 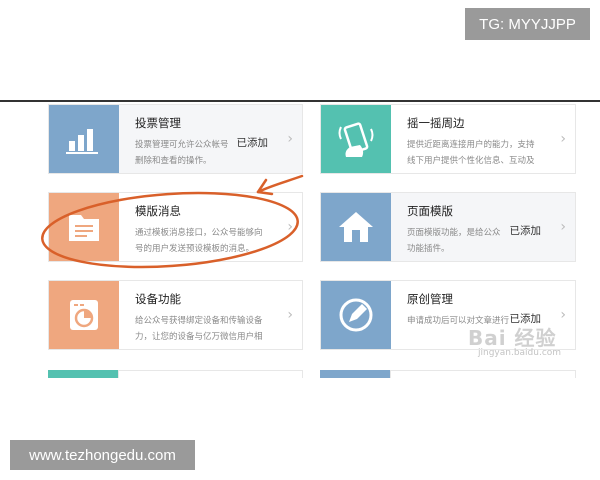 I want to click on card-title: 原创管理, so click(x=430, y=299).